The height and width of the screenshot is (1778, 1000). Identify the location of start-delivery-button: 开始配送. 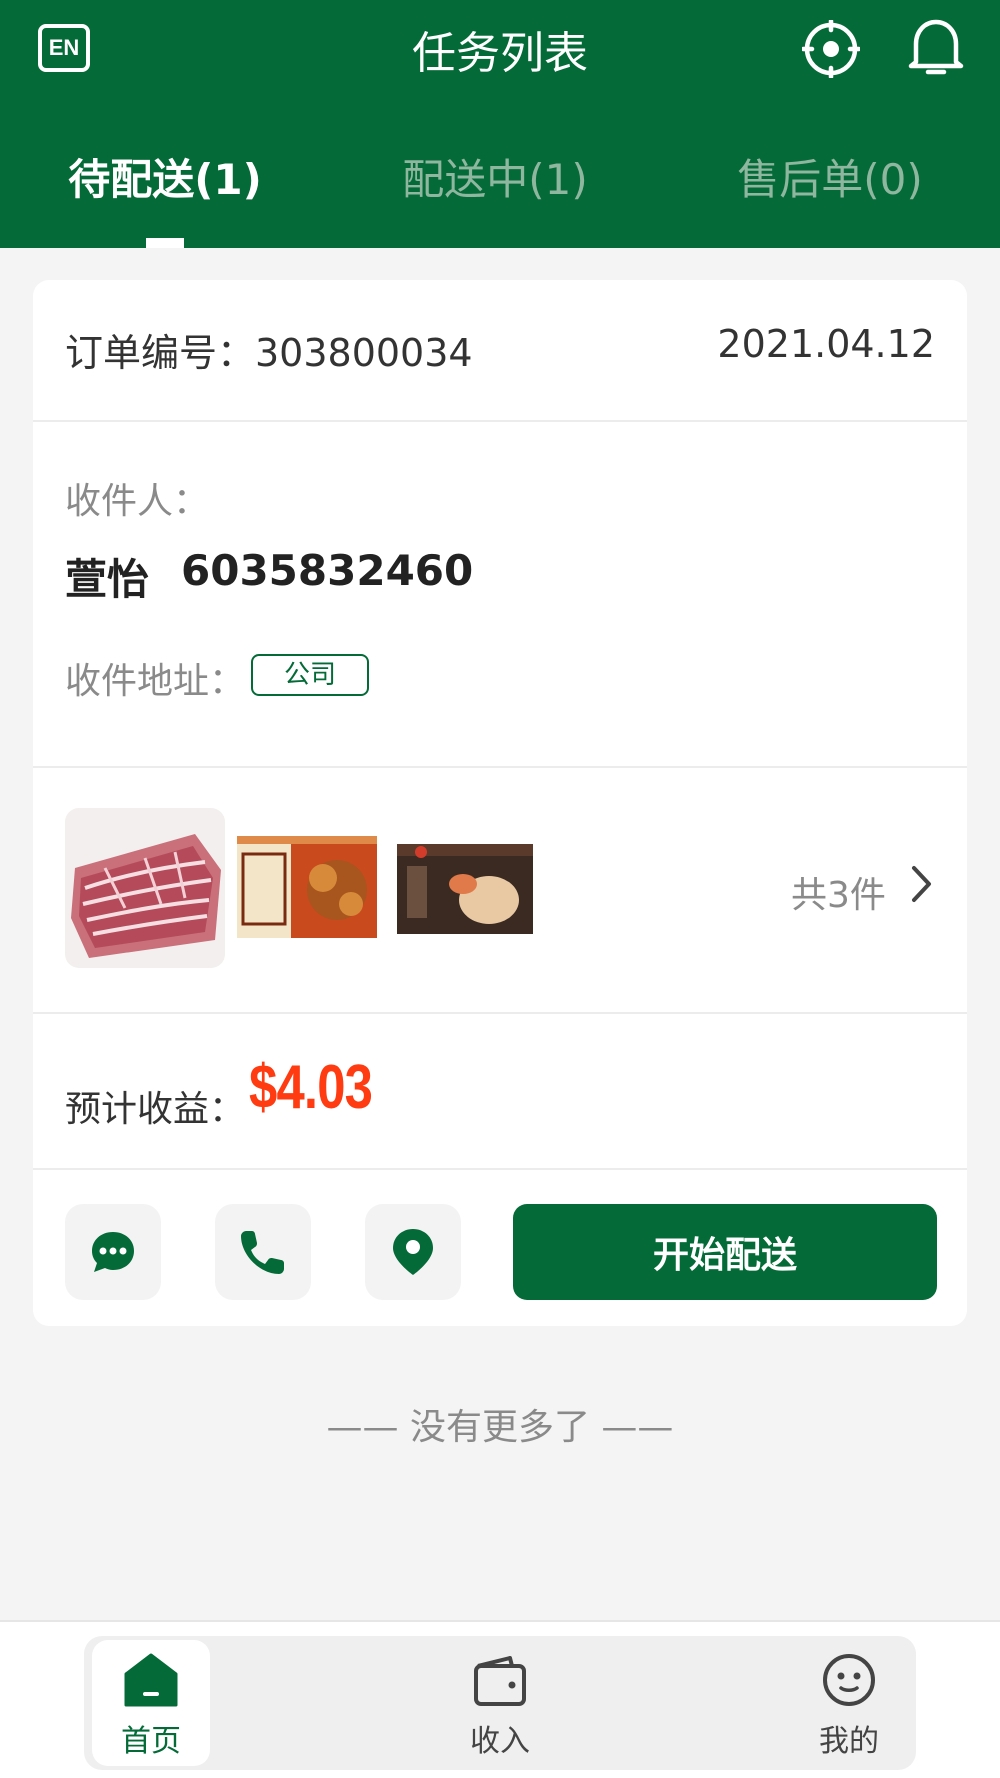
(725, 1252).